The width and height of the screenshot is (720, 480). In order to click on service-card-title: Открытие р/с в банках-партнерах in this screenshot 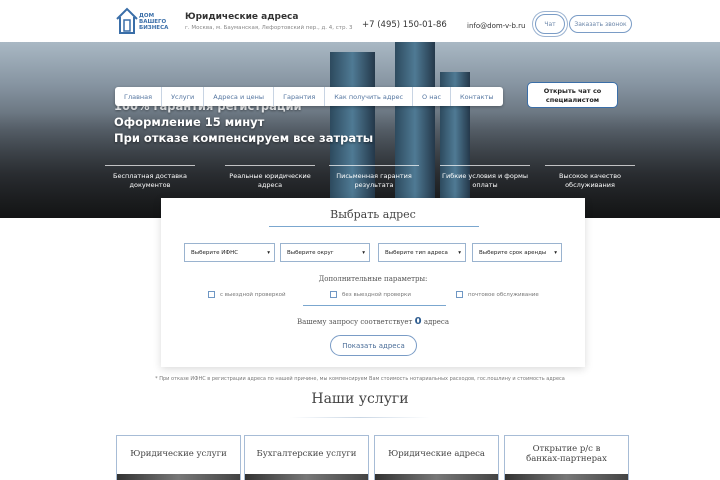, I will do `click(566, 454)`.